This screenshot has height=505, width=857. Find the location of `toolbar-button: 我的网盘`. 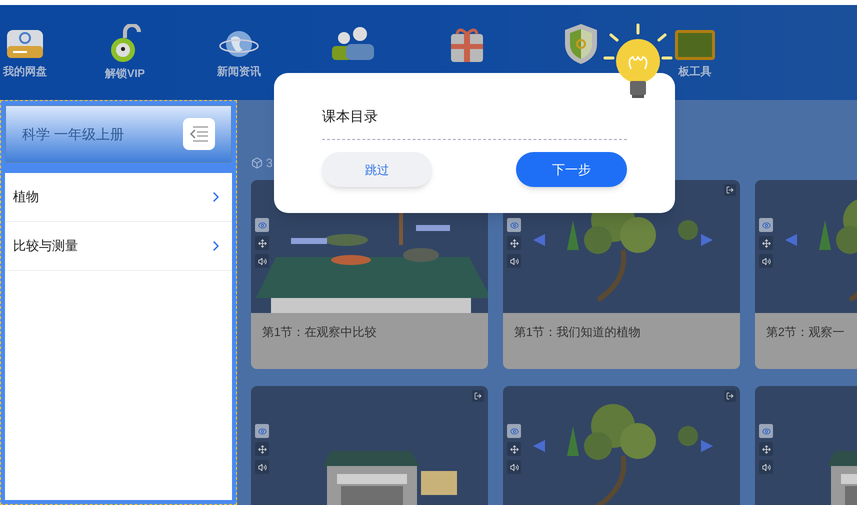

toolbar-button: 我的网盘 is located at coordinates (25, 53).